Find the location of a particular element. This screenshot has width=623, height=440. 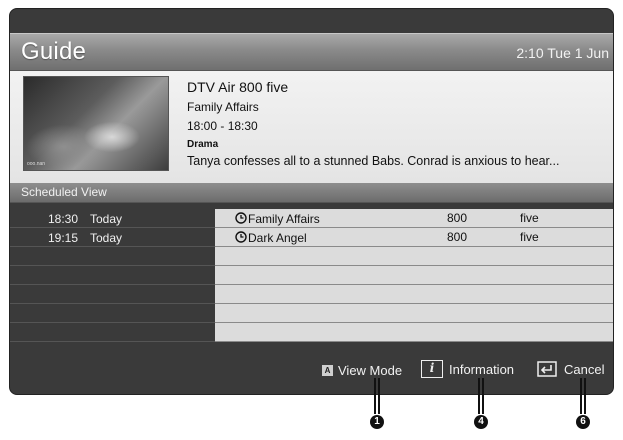

schedule-time: 18:30 is located at coordinates (62, 219).